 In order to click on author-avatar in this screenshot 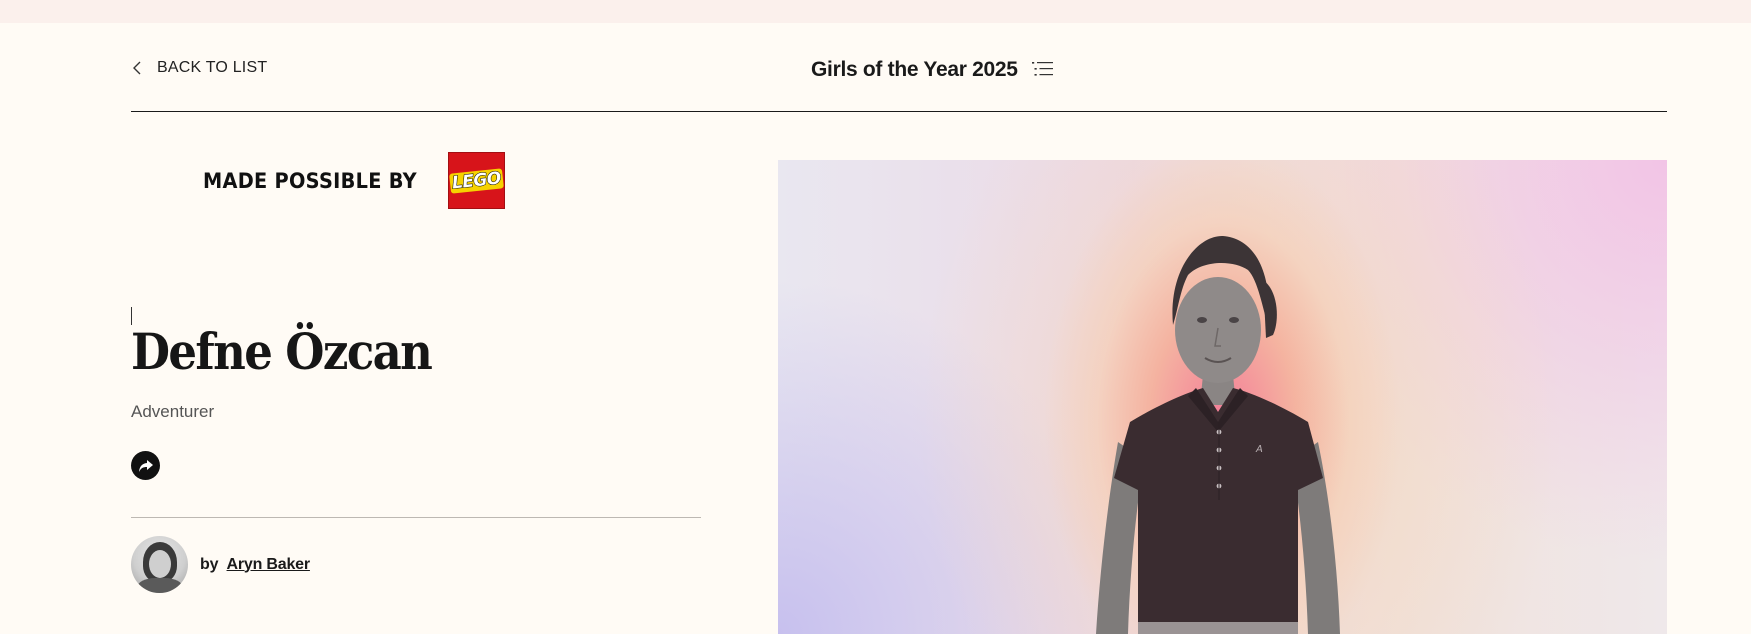, I will do `click(159, 564)`.